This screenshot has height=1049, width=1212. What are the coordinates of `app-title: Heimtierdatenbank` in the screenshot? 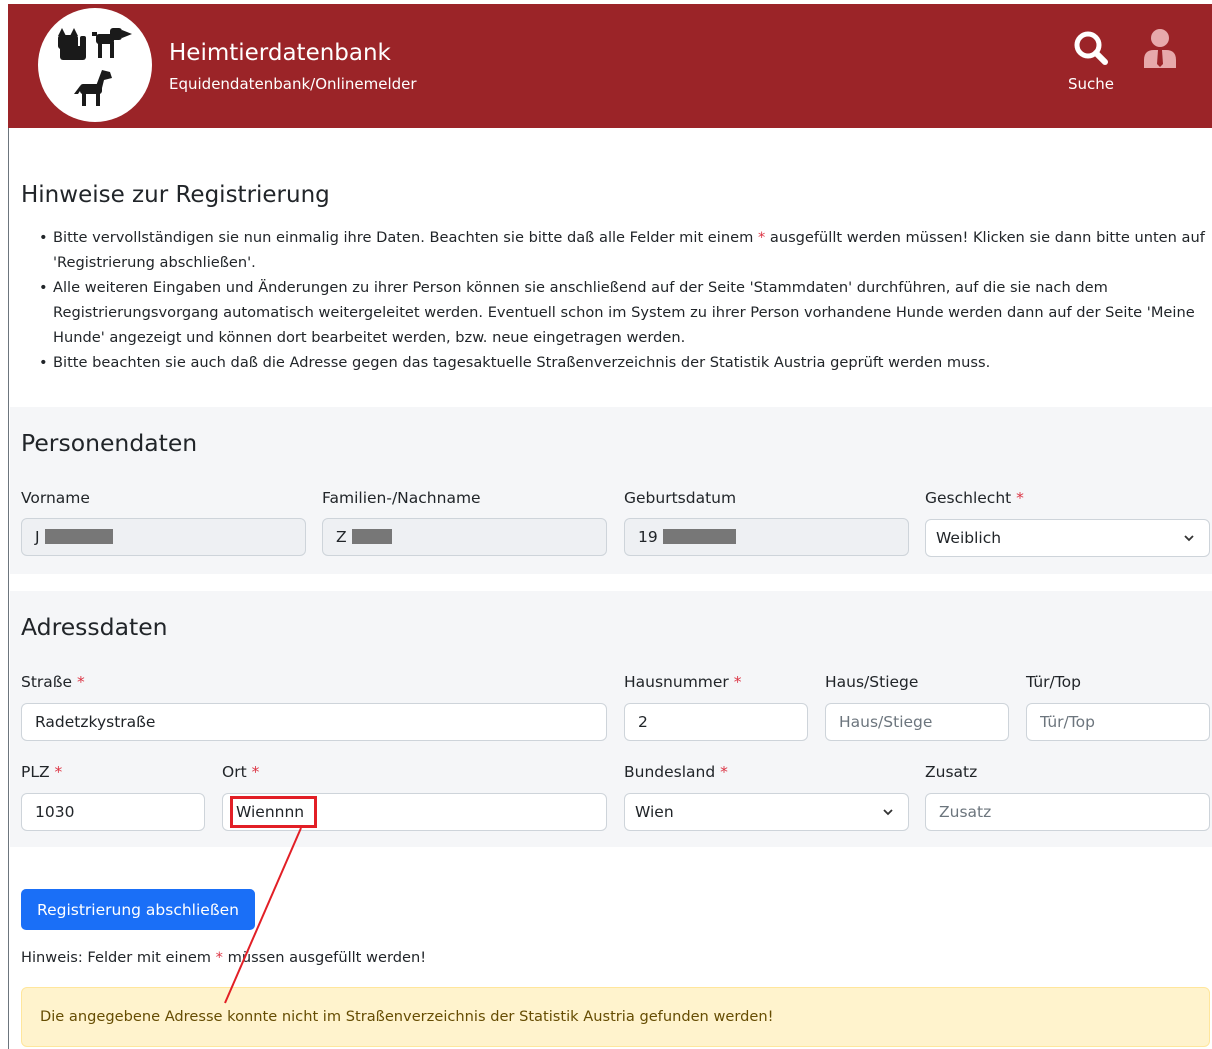 It's located at (280, 53).